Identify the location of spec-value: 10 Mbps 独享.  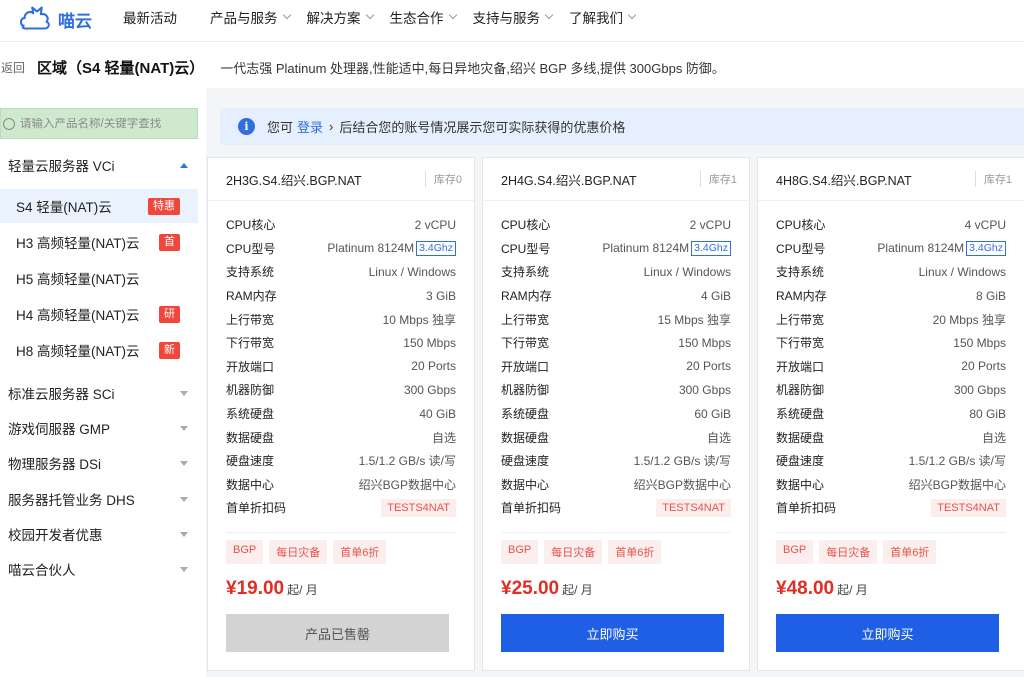
(419, 319).